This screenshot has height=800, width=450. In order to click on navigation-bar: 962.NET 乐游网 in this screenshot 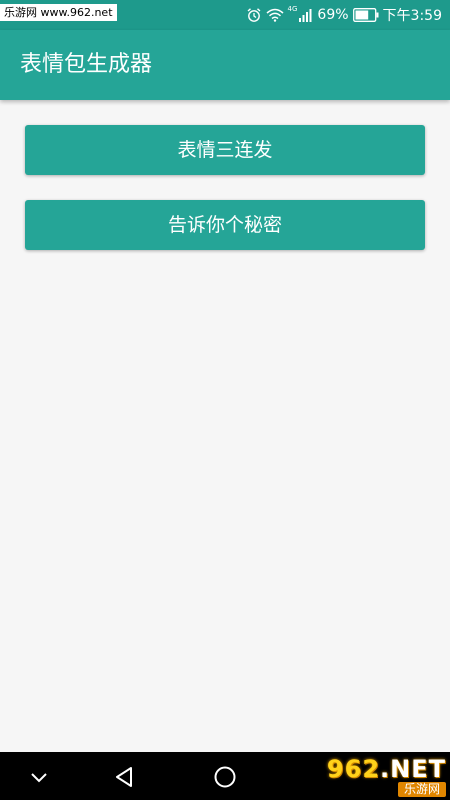, I will do `click(225, 776)`.